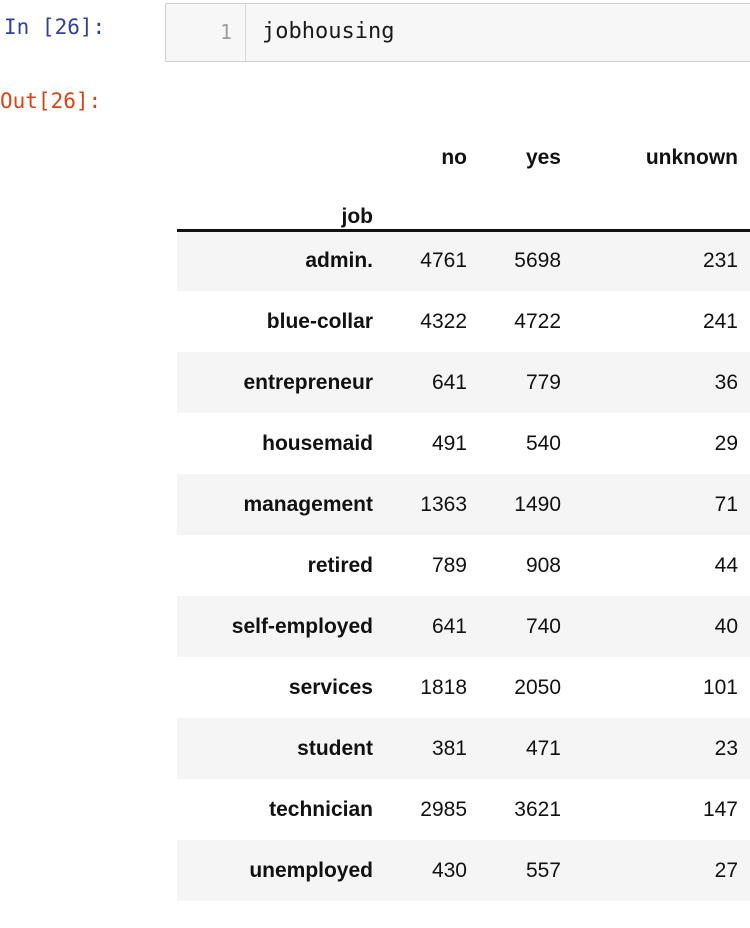  I want to click on column-header-row: no yes unknown, so click(463, 146).